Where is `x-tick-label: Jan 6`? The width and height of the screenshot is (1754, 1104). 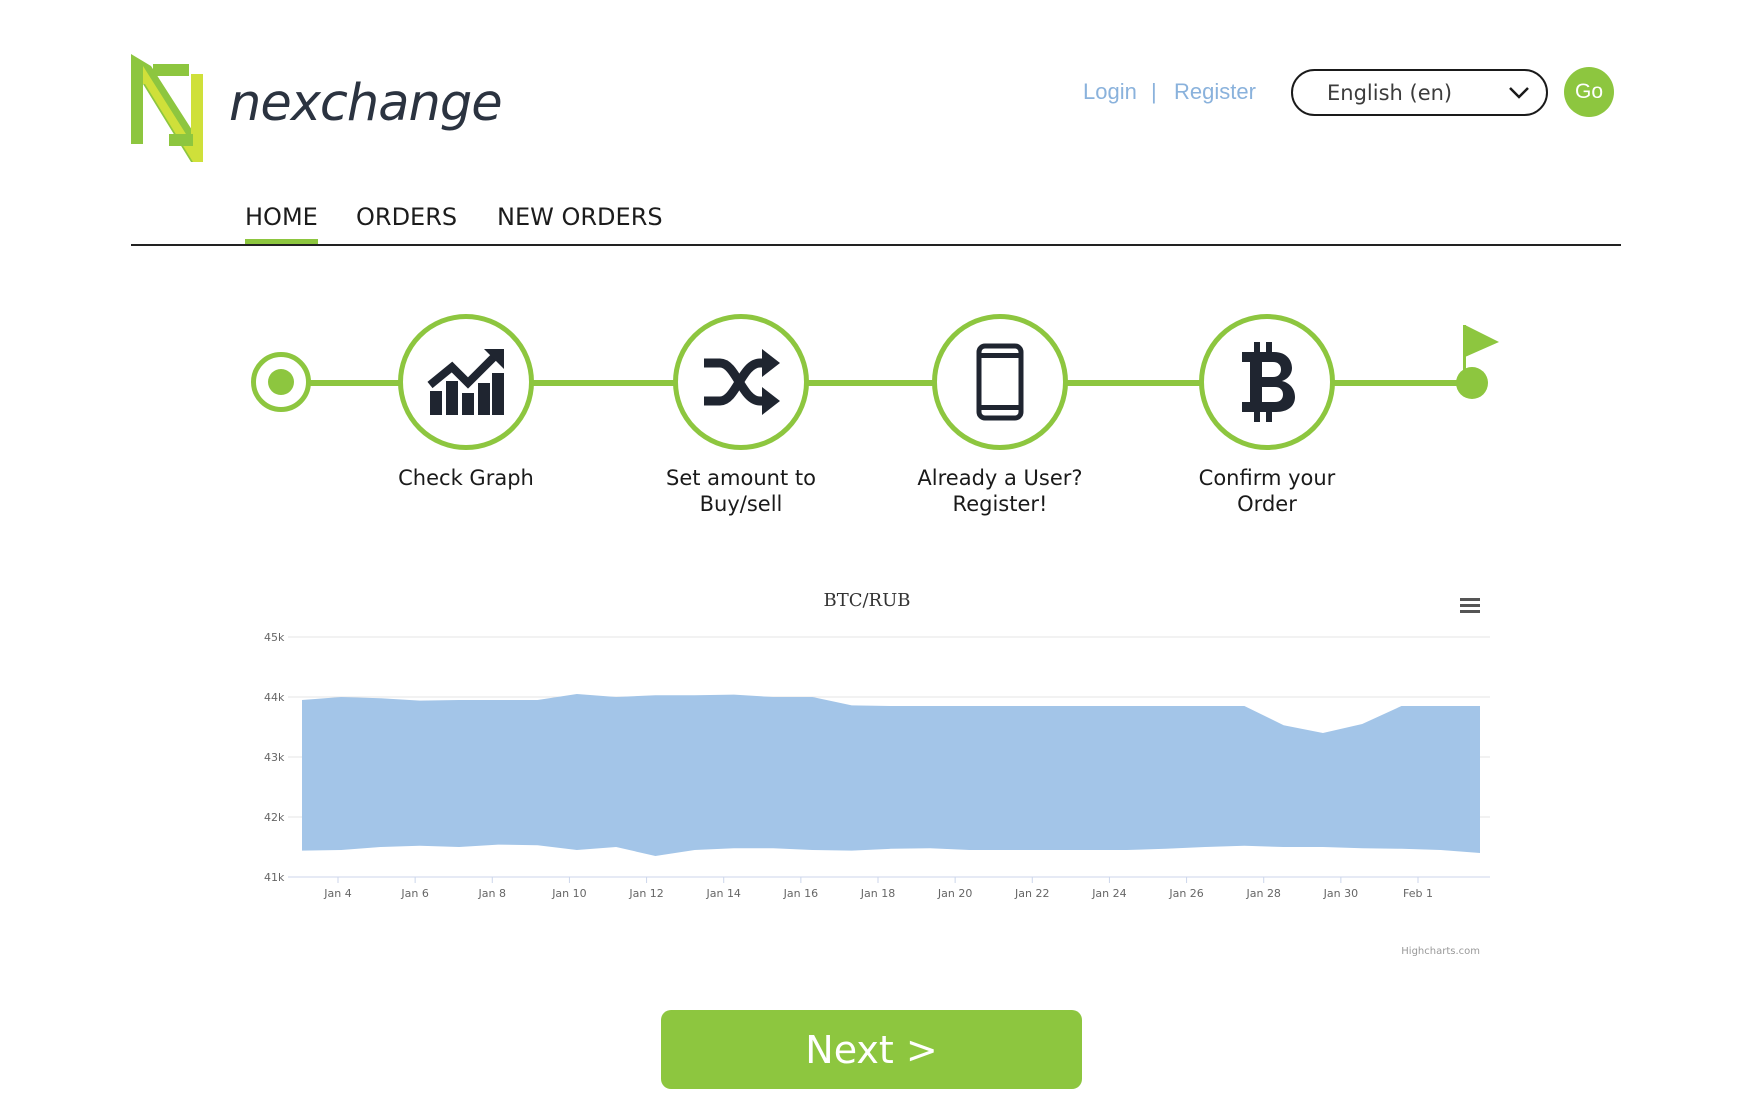 x-tick-label: Jan 6 is located at coordinates (414, 893).